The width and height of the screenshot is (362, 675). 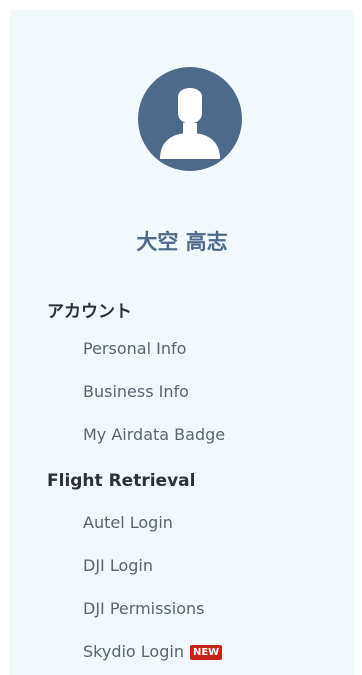 What do you see at coordinates (133, 651) in the screenshot?
I see `nav-link-skydio-login-label: Skydio Login` at bounding box center [133, 651].